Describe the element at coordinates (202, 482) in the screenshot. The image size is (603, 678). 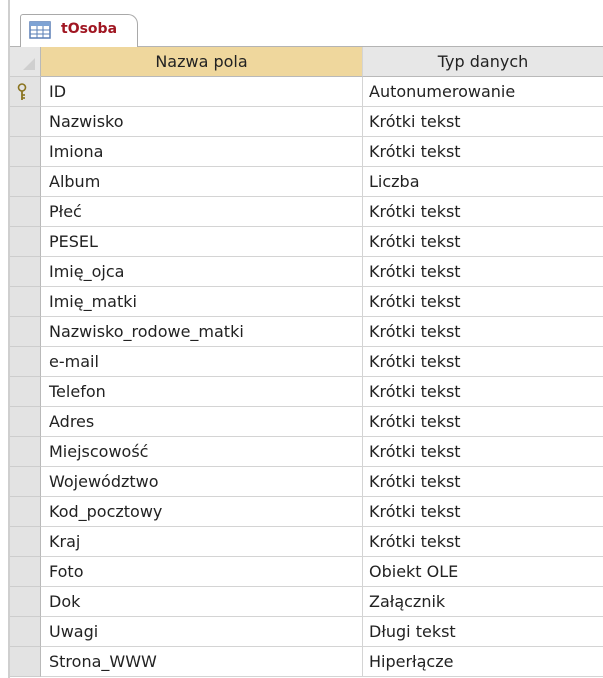
I see `field-name-cell: Województwo` at that location.